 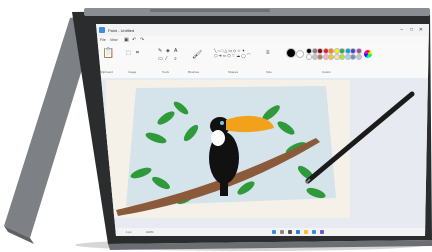 What do you see at coordinates (102, 30) in the screenshot?
I see `paint-app-icon` at bounding box center [102, 30].